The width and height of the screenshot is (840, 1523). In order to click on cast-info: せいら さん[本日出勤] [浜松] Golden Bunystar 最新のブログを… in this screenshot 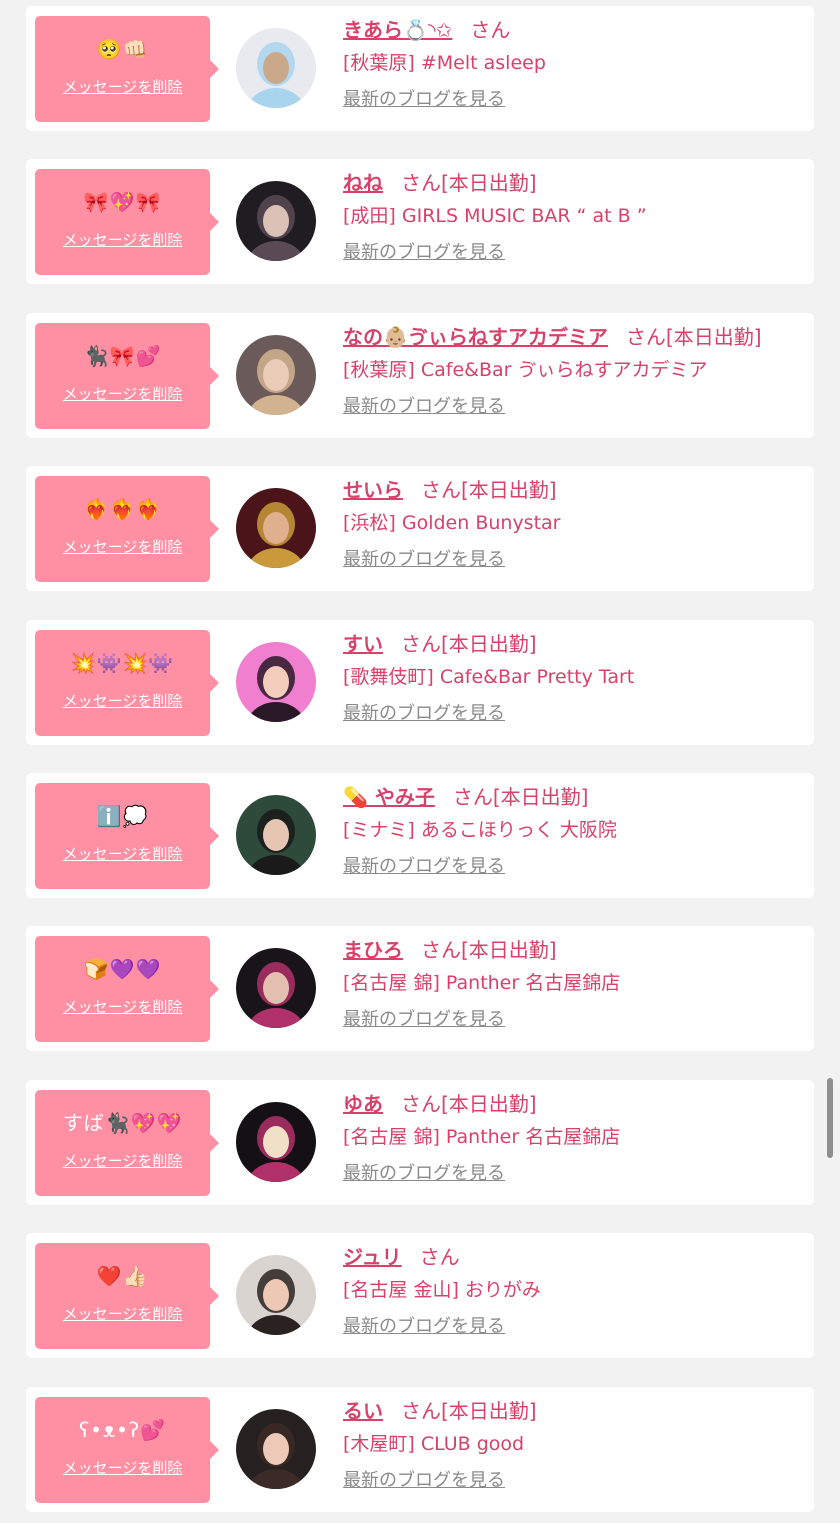, I will do `click(573, 524)`.